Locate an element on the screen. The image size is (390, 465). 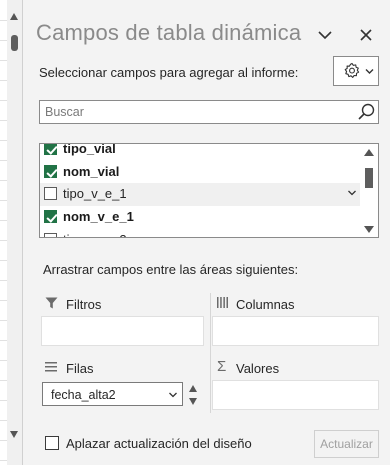
layout-tools-button is located at coordinates (356, 71).